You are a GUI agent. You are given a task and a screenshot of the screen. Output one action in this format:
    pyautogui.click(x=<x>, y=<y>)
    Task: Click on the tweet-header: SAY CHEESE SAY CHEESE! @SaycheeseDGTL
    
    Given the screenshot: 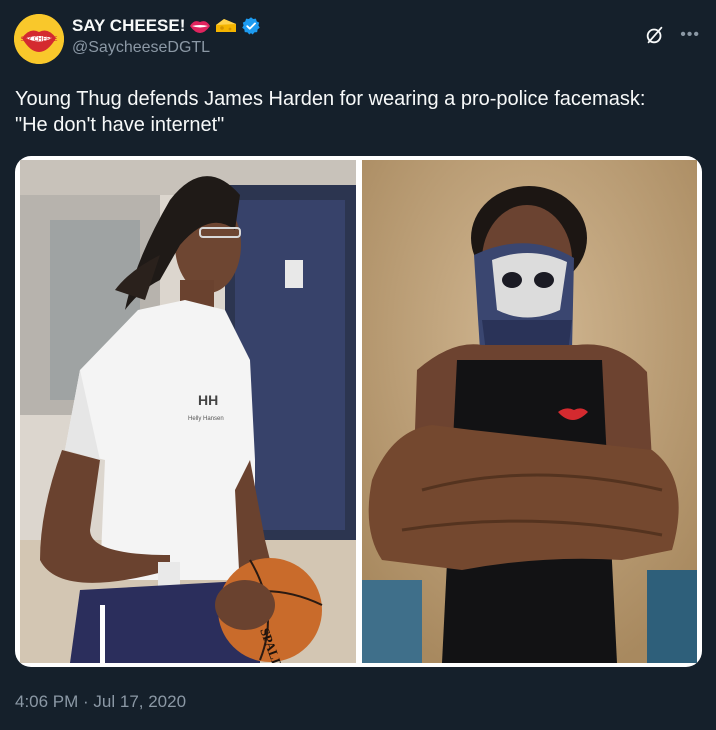 What is the action you would take?
    pyautogui.click(x=137, y=39)
    